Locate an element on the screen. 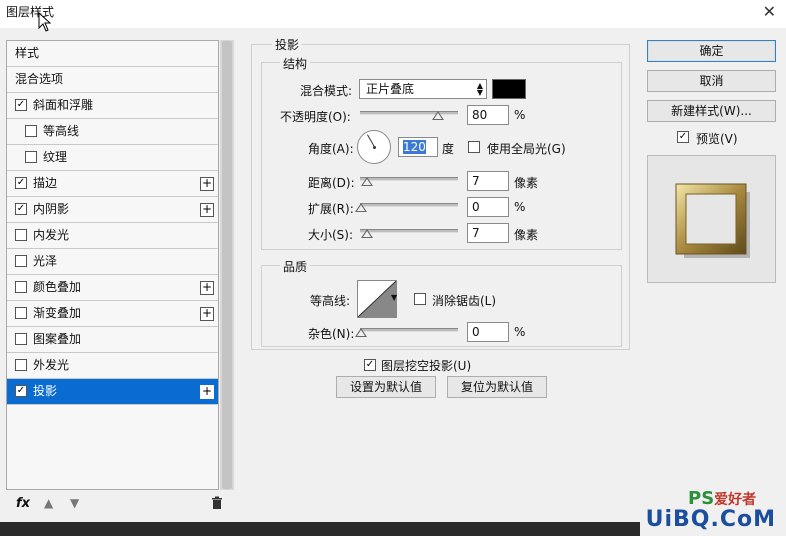 The height and width of the screenshot is (536, 786). move-down-icon: ▼ is located at coordinates (74, 503).